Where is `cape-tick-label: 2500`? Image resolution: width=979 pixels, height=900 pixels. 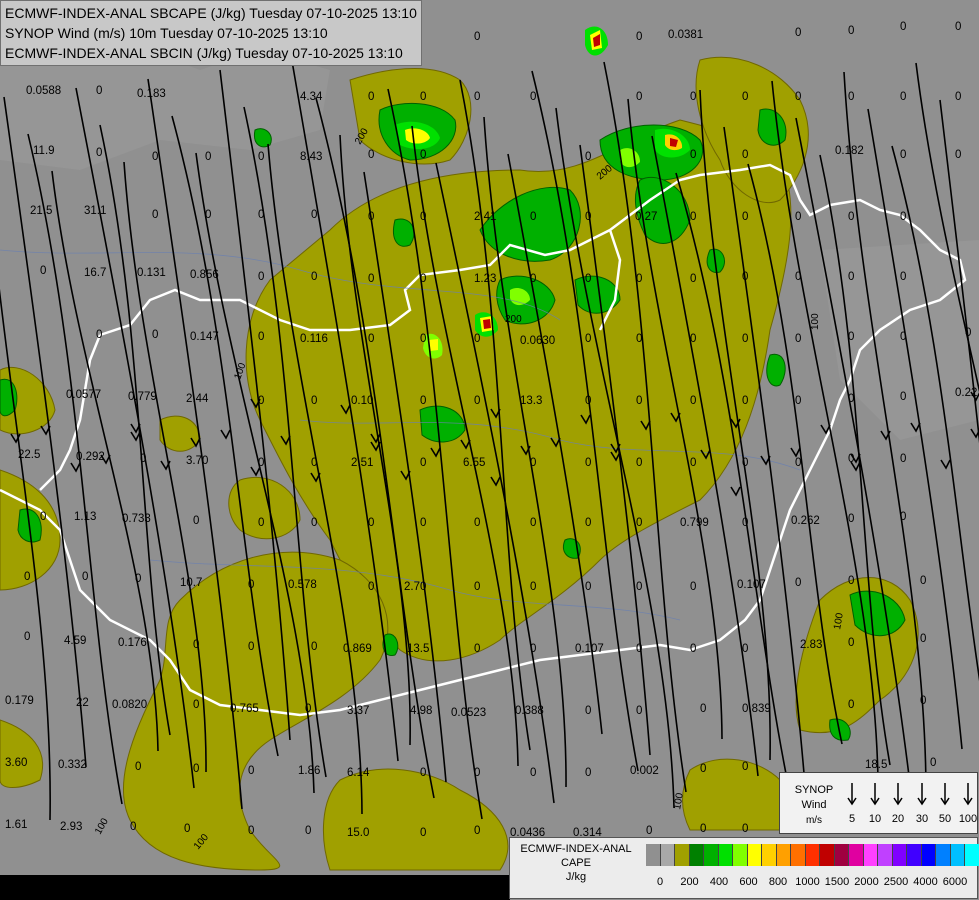
cape-tick-label: 2500 is located at coordinates (896, 882).